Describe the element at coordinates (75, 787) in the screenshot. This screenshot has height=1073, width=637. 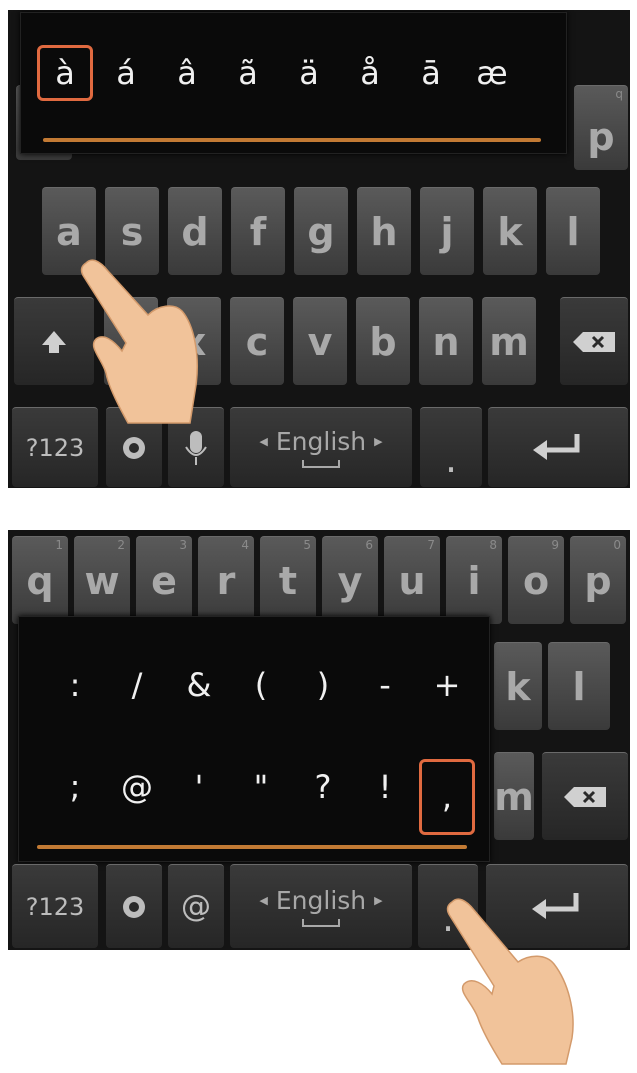
I see `symbol-char: ;` at that location.